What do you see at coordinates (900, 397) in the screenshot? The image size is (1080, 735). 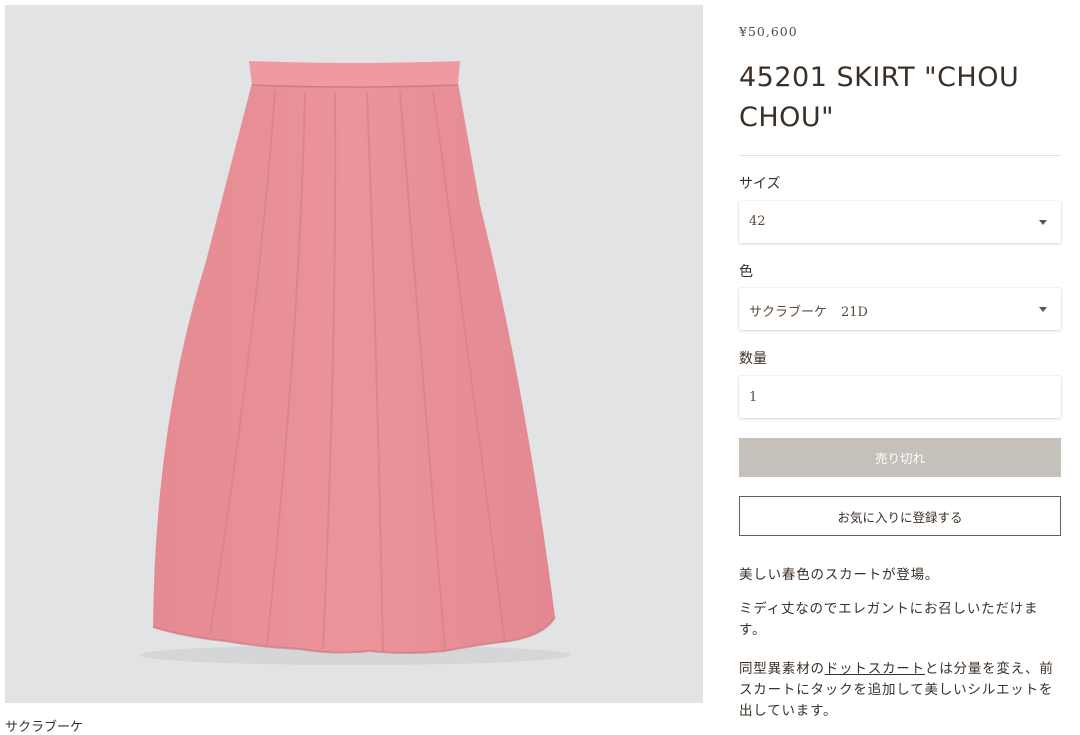 I see `quantity-input` at bounding box center [900, 397].